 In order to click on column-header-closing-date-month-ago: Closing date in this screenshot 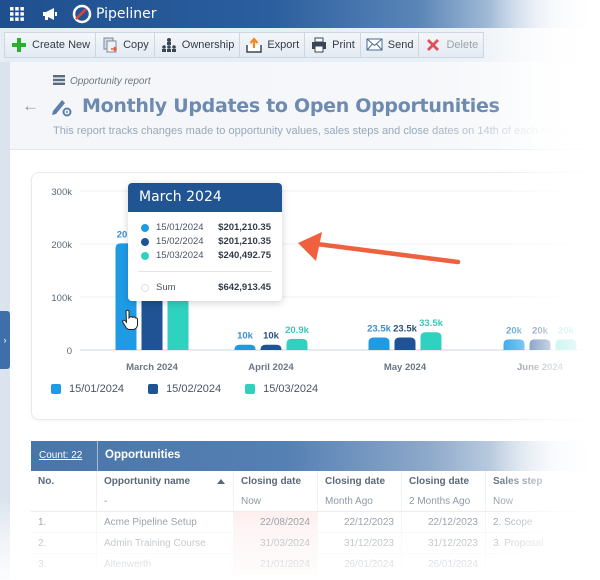, I will do `click(360, 481)`.